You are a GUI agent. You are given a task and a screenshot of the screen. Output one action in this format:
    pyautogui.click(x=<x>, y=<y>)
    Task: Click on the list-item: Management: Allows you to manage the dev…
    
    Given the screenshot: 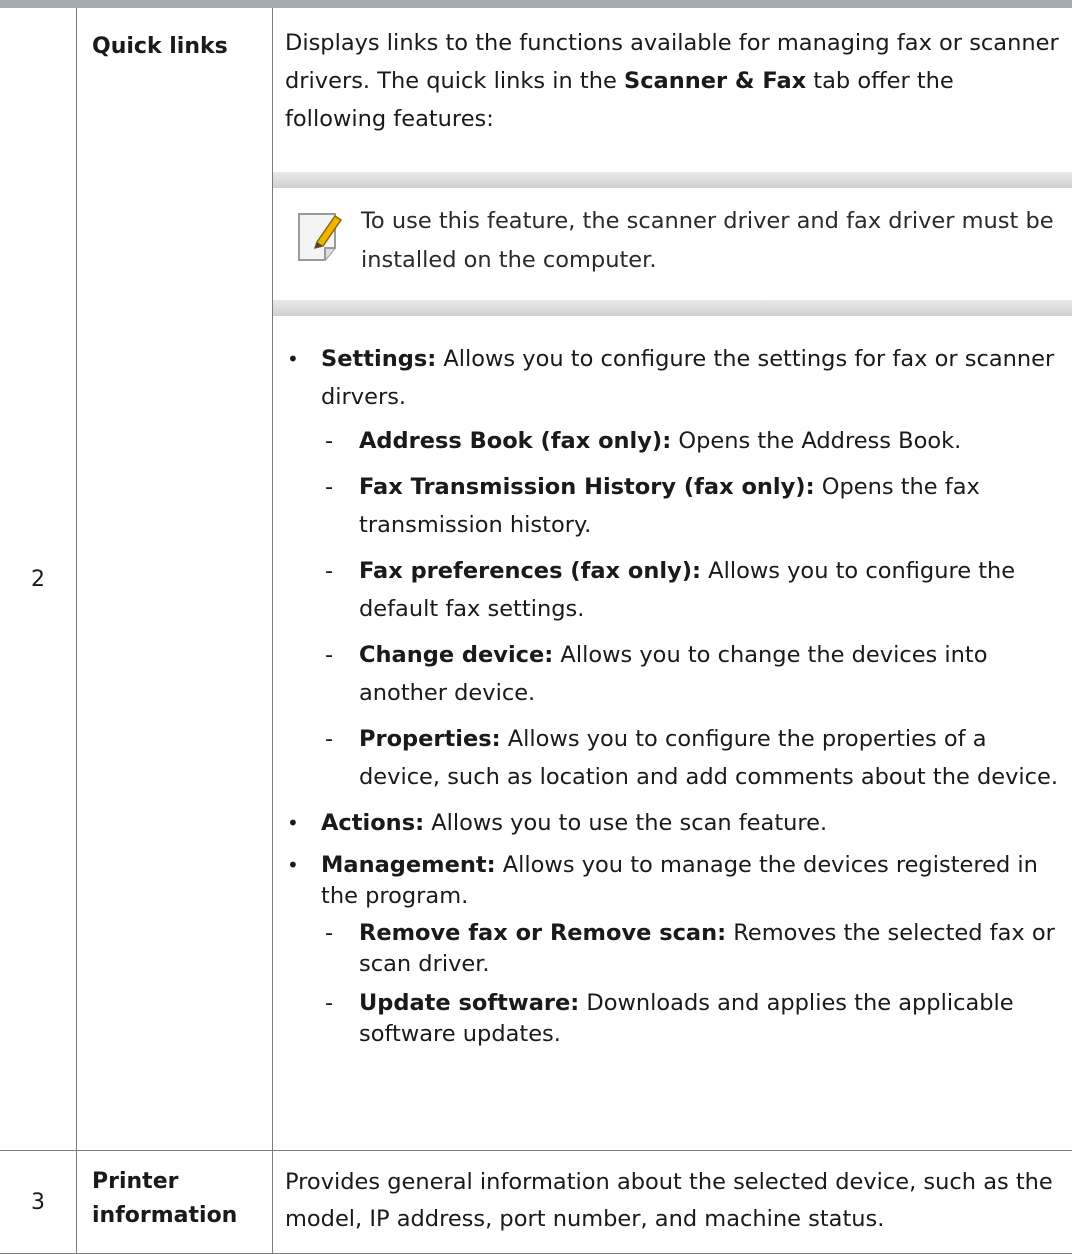 What is the action you would take?
    pyautogui.click(x=672, y=950)
    